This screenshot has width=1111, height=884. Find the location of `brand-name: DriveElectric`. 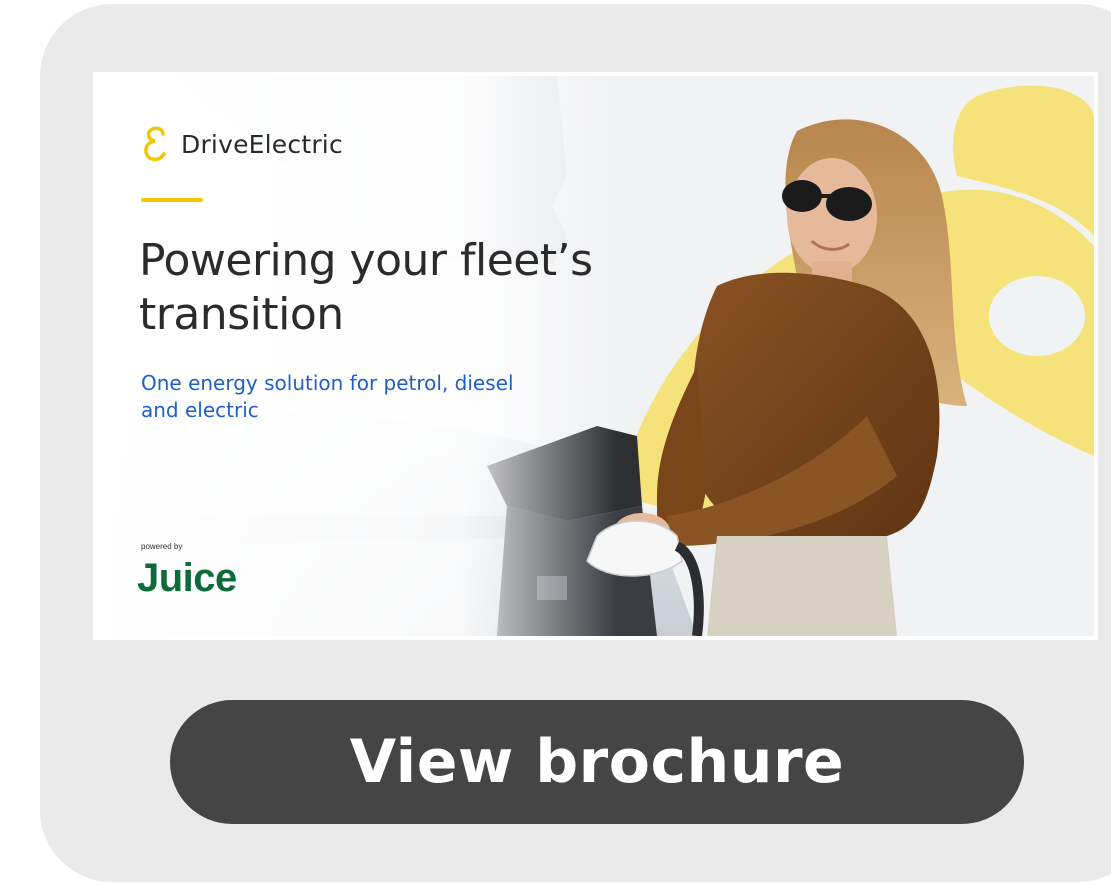

brand-name: DriveElectric is located at coordinates (262, 144).